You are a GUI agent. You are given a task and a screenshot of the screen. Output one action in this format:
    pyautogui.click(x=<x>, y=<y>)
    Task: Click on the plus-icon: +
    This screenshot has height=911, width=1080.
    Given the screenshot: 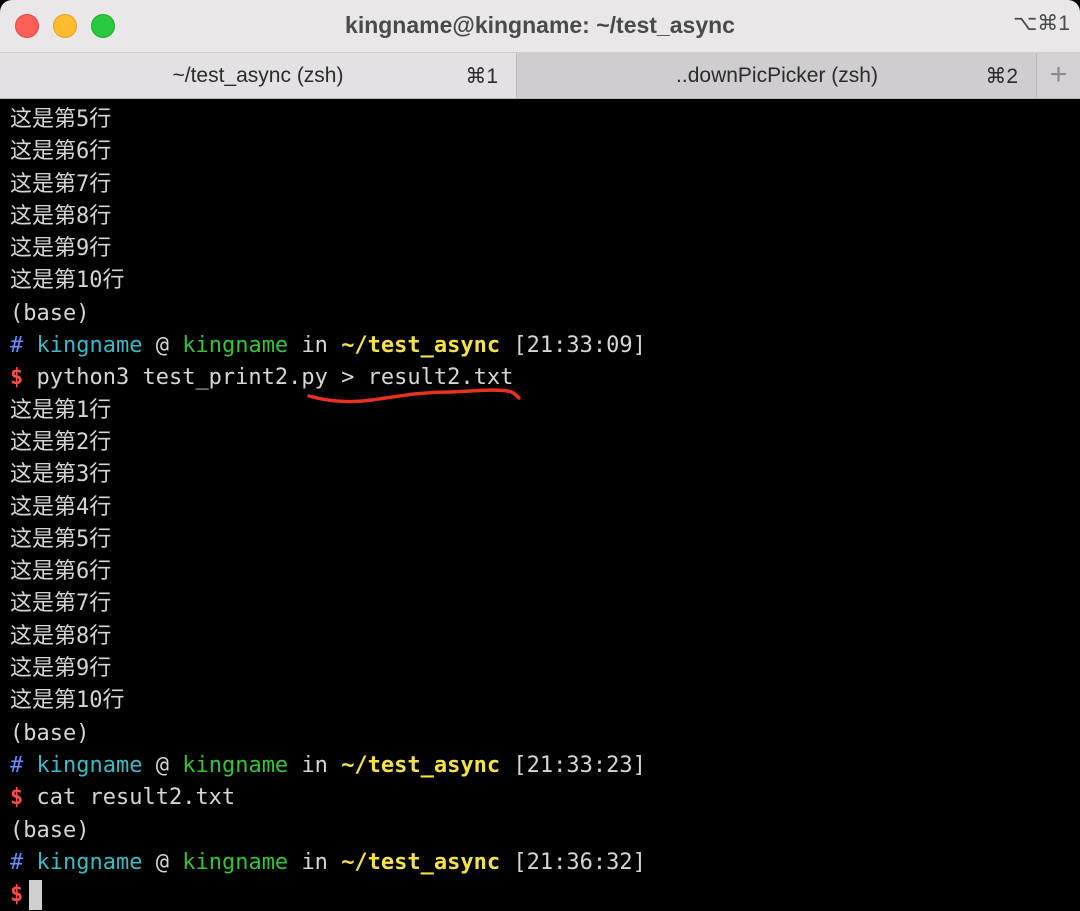 What is the action you would take?
    pyautogui.click(x=1058, y=75)
    